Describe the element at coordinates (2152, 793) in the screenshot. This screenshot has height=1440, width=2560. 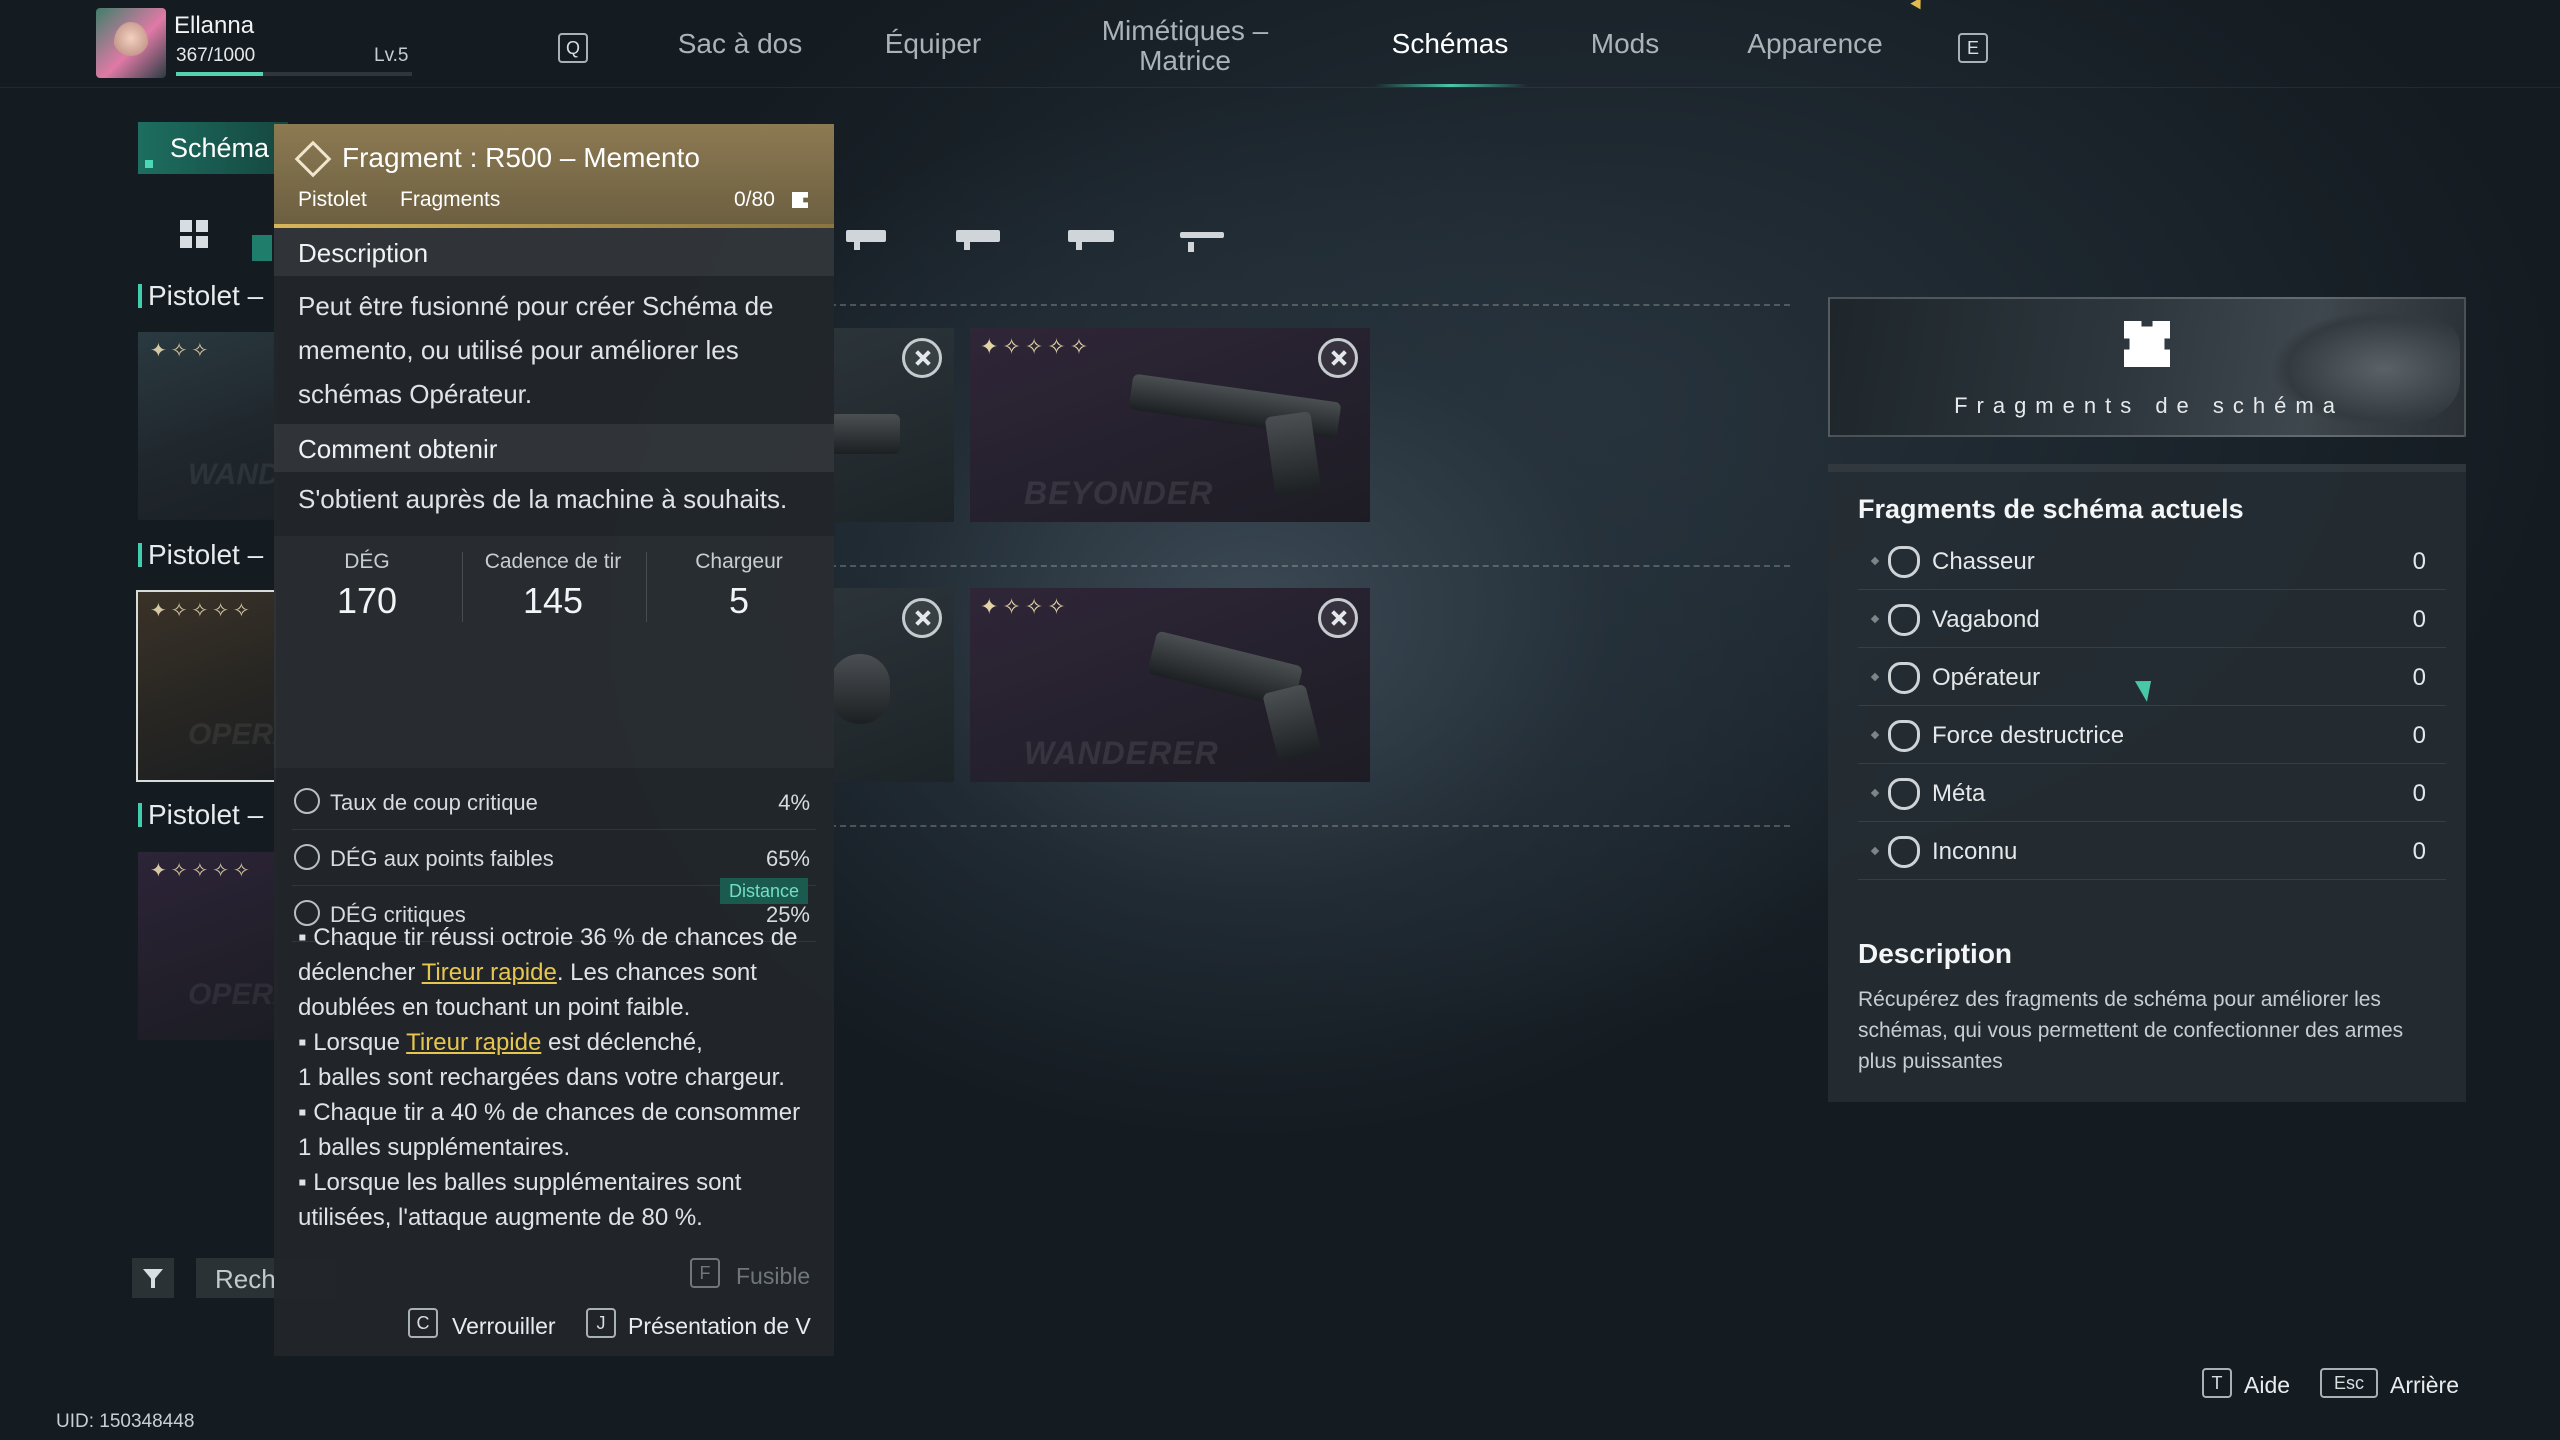
I see `fragment-row-meta: Méta 0` at that location.